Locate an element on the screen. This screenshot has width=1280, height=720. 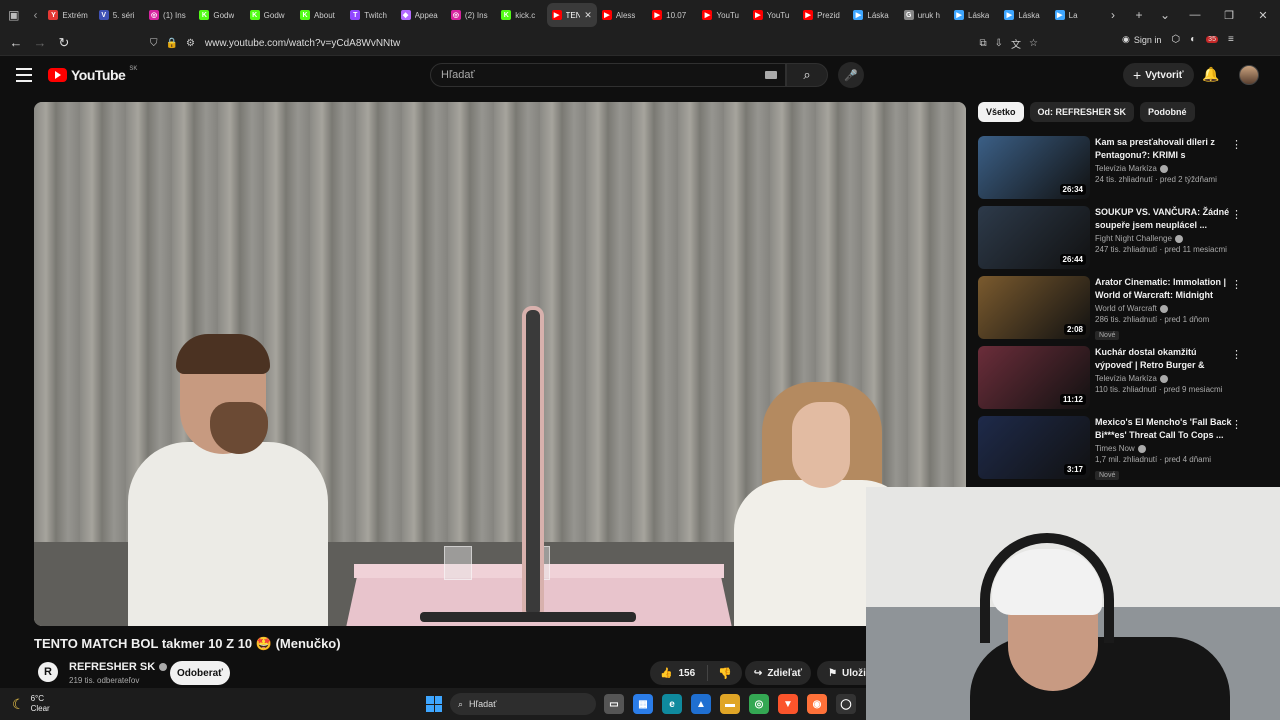
channel-name-link: REFRESHER SK is located at coordinates (118, 667).